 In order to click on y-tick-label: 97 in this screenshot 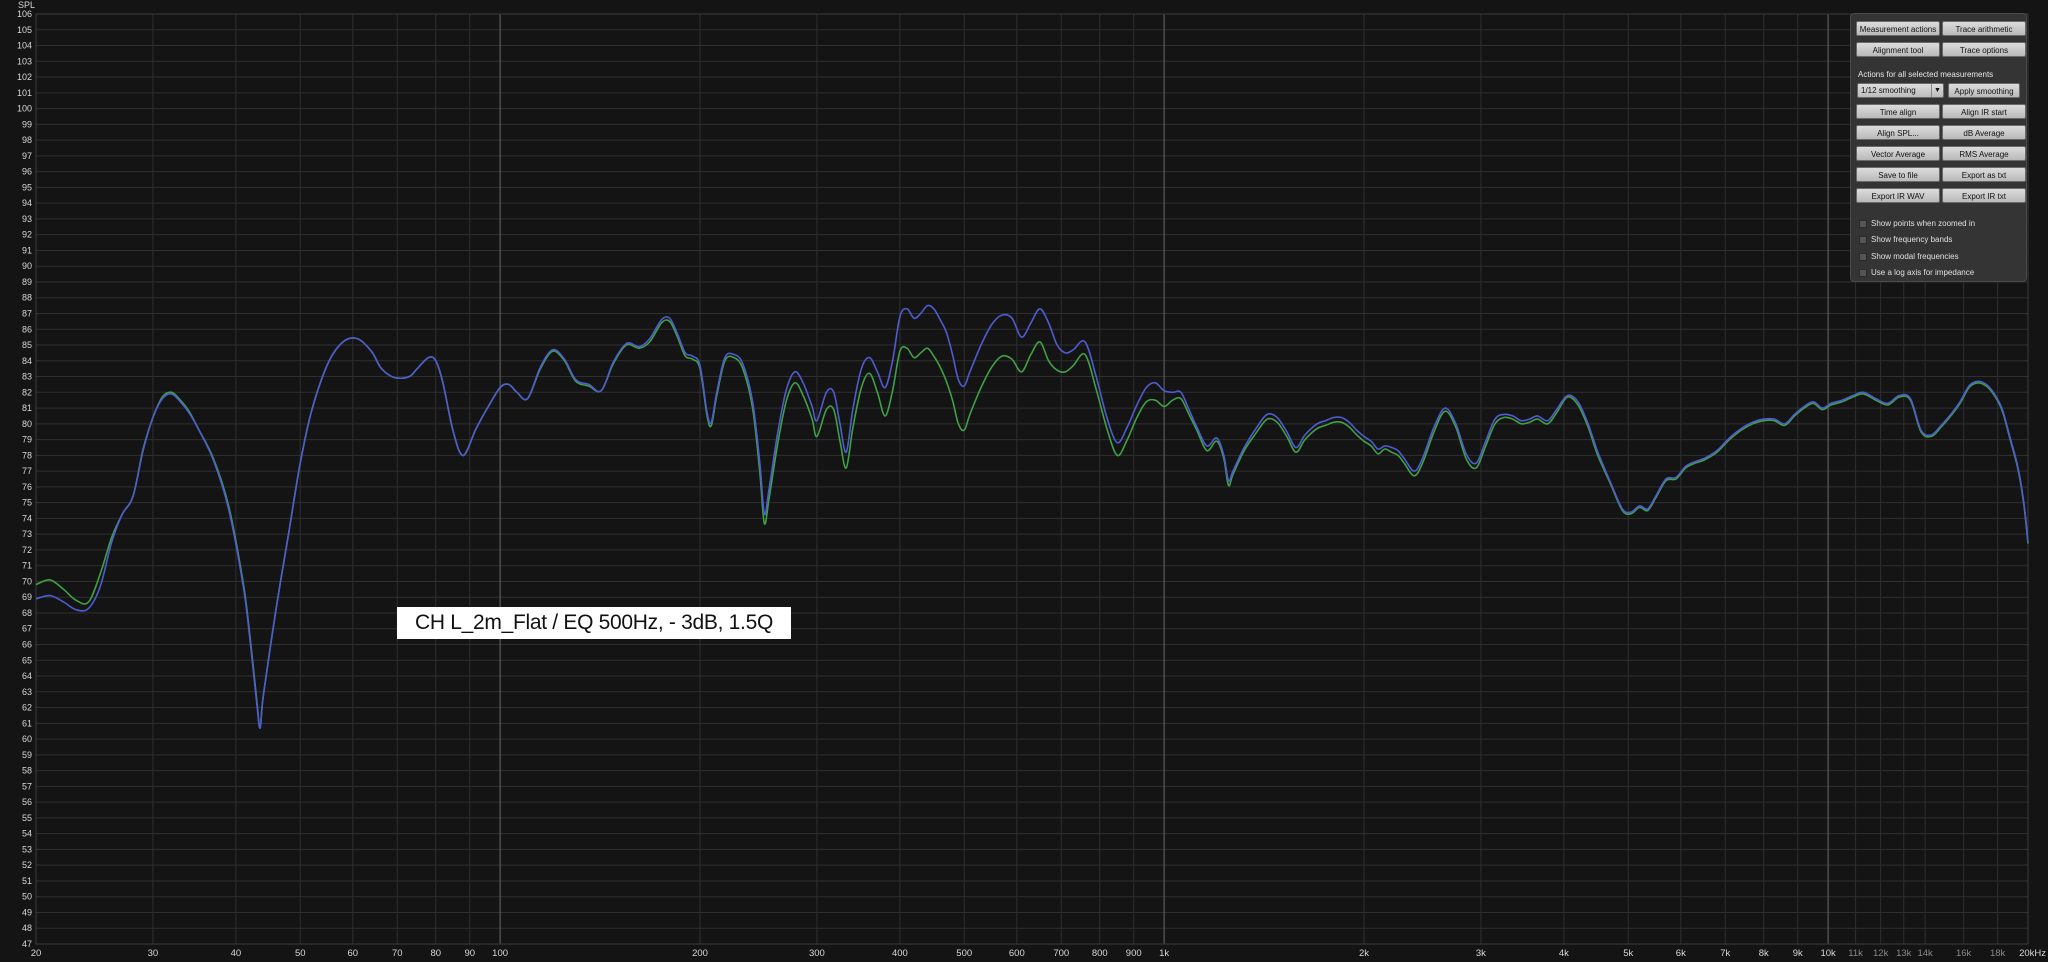, I will do `click(27, 156)`.